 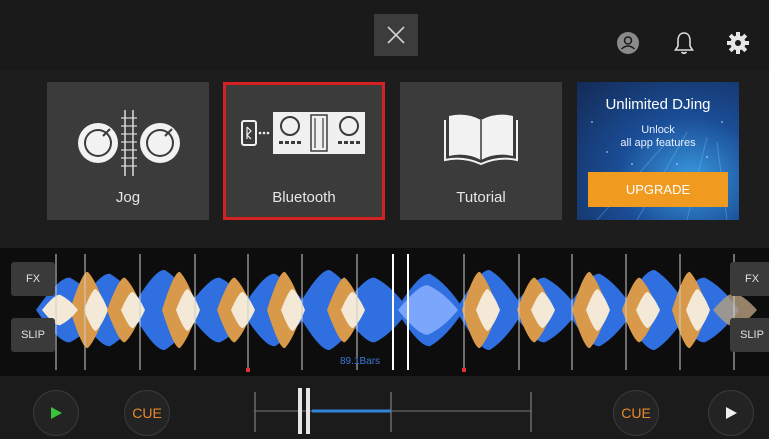 I want to click on close-icon, so click(x=396, y=35).